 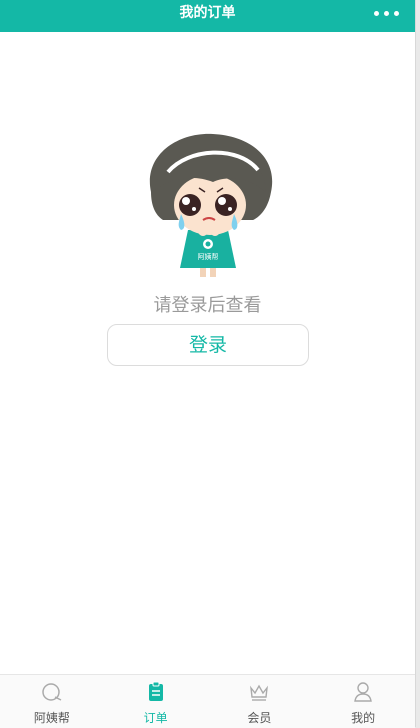 I want to click on login-button: 登录, so click(x=208, y=345).